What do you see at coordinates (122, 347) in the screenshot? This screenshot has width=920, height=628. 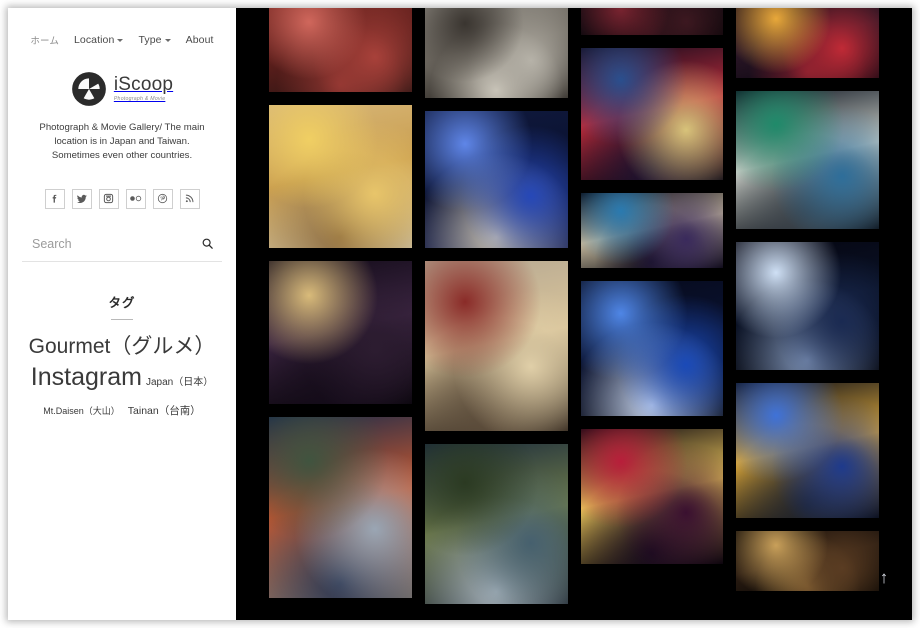 I see `tag-link: Gourmet（グルメ）` at bounding box center [122, 347].